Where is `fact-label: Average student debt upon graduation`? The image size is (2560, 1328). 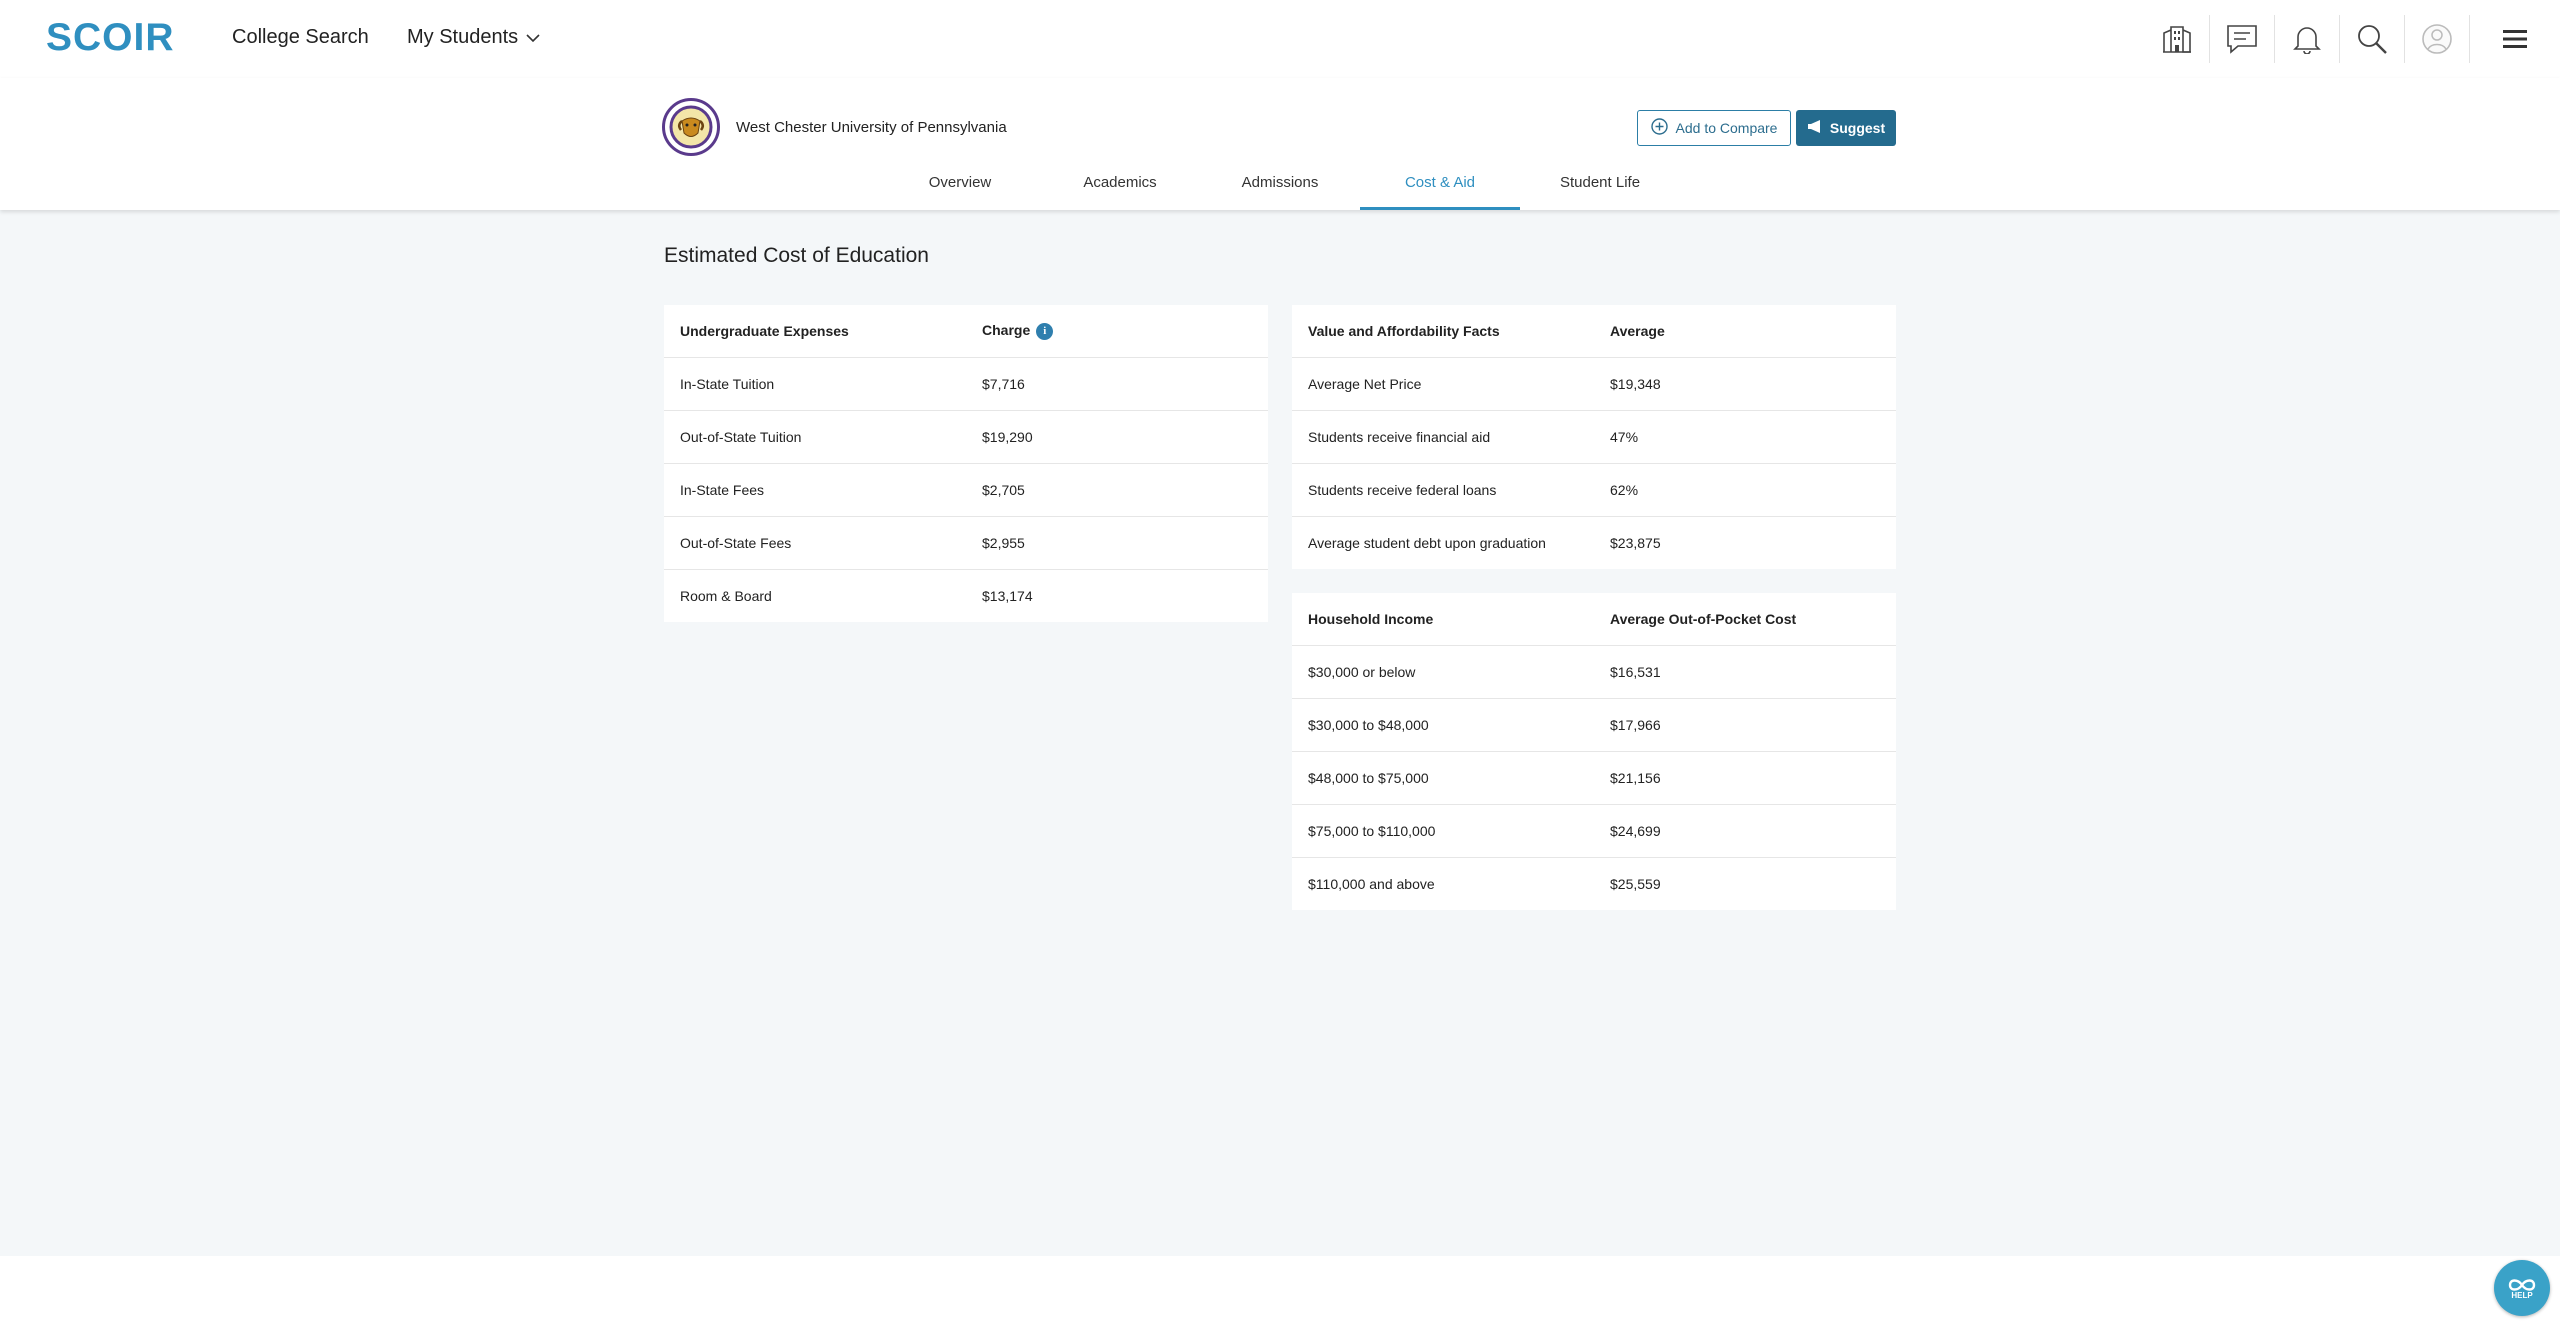
fact-label: Average student debt upon graduation is located at coordinates (1427, 543).